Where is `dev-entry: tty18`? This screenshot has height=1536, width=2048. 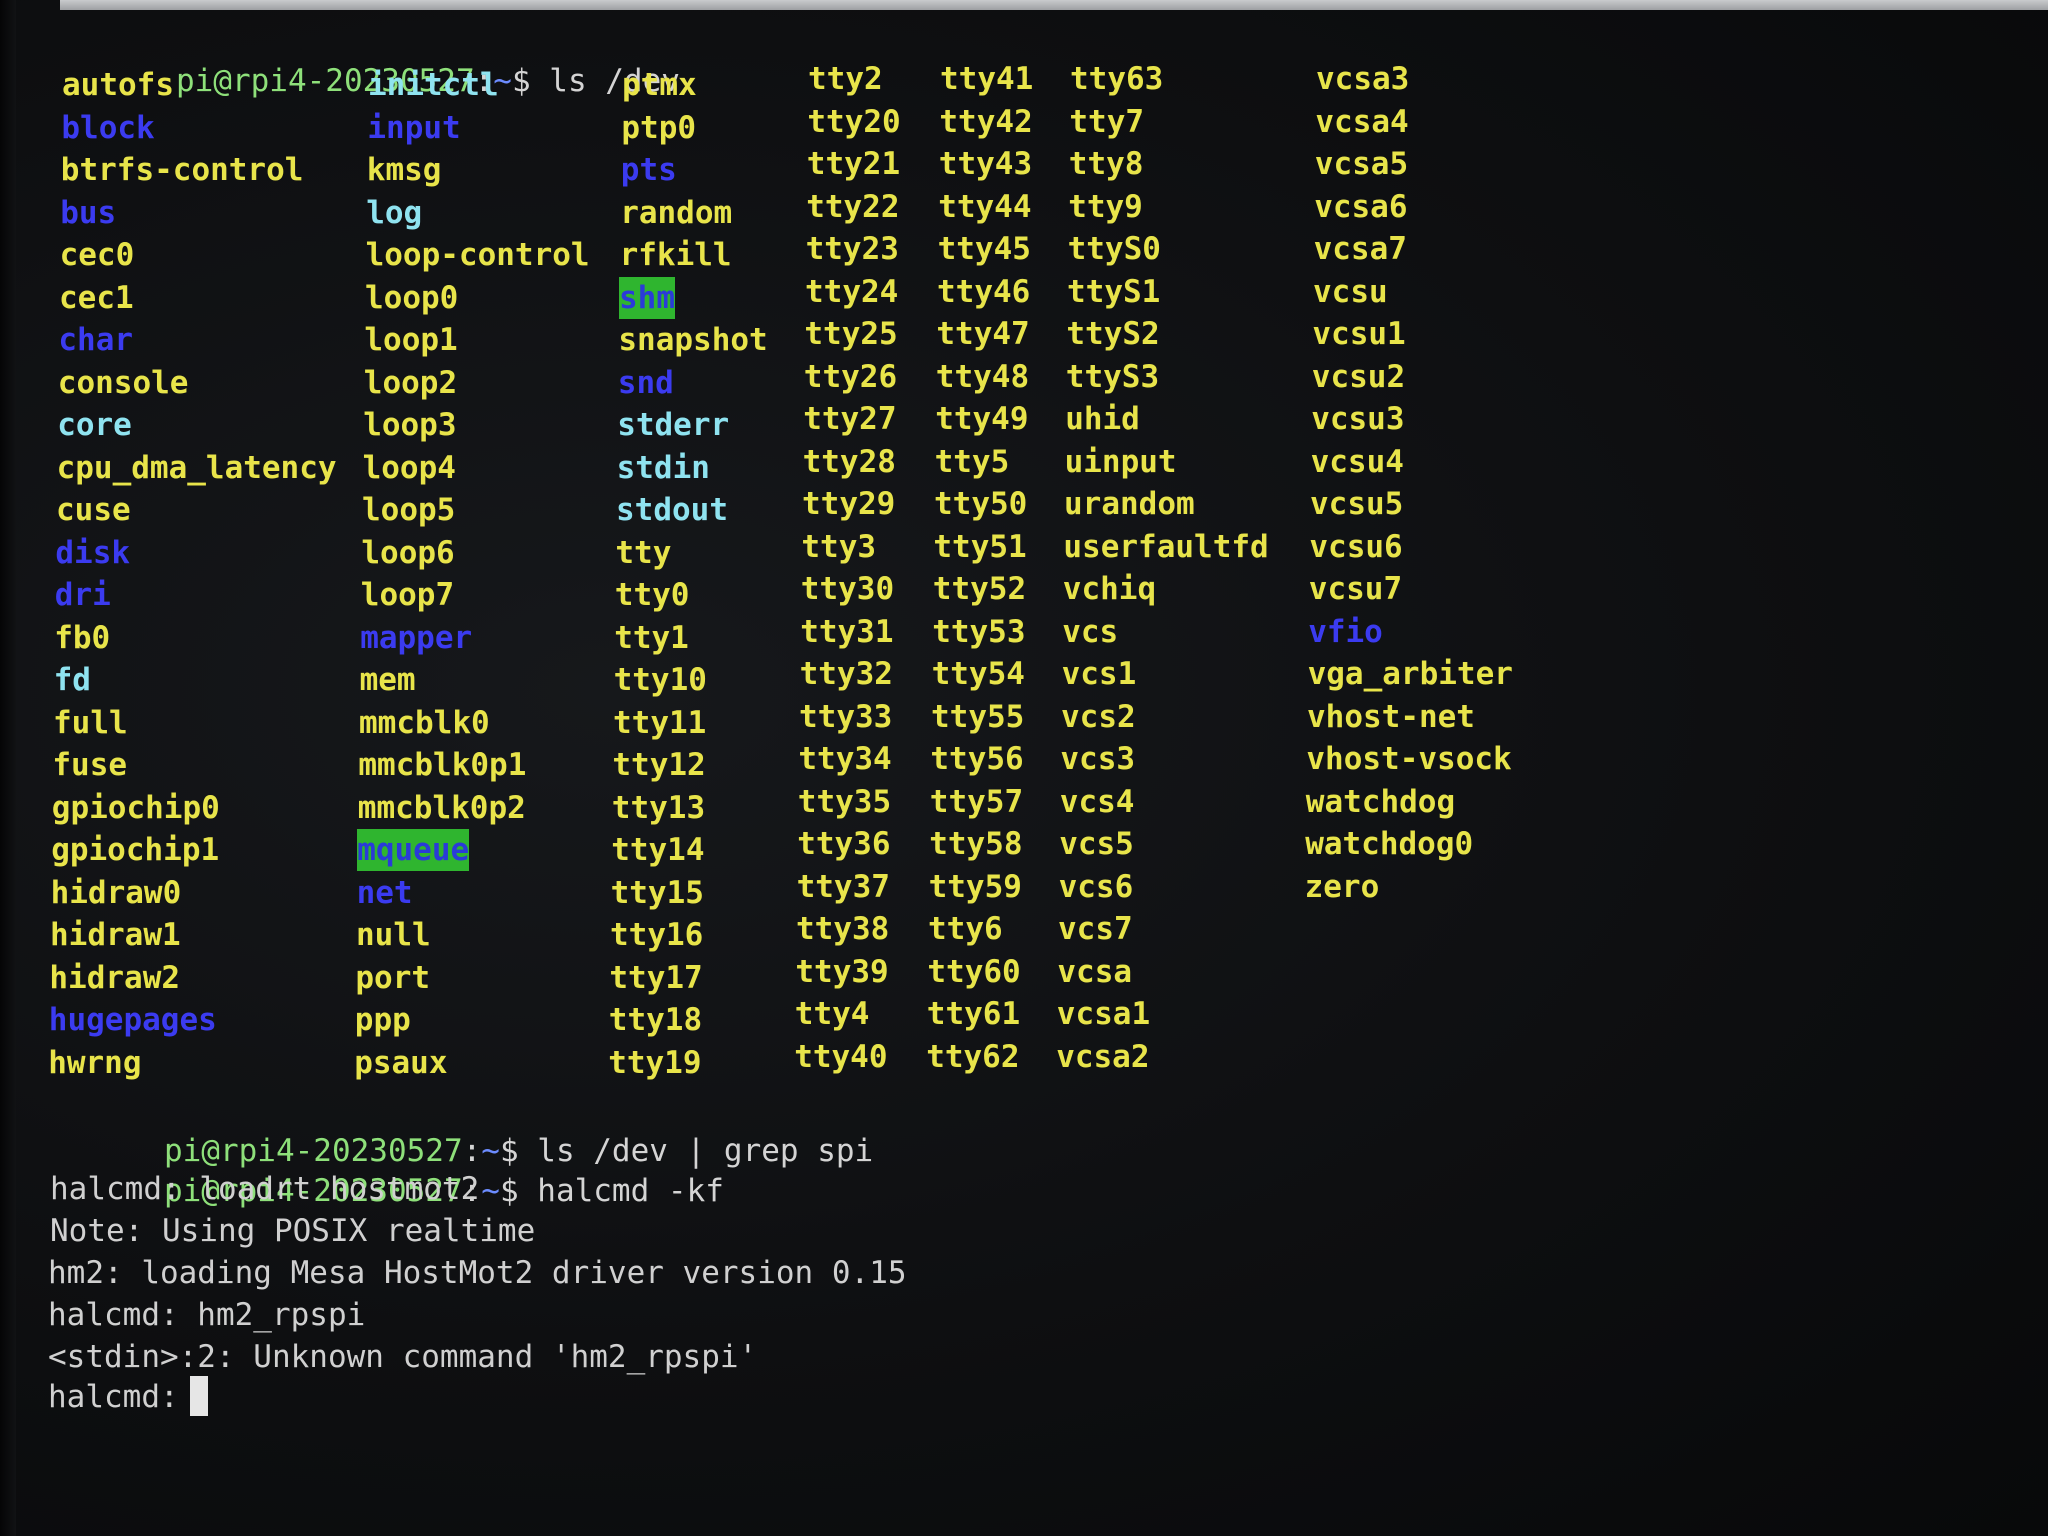
dev-entry: tty18 is located at coordinates (655, 1020).